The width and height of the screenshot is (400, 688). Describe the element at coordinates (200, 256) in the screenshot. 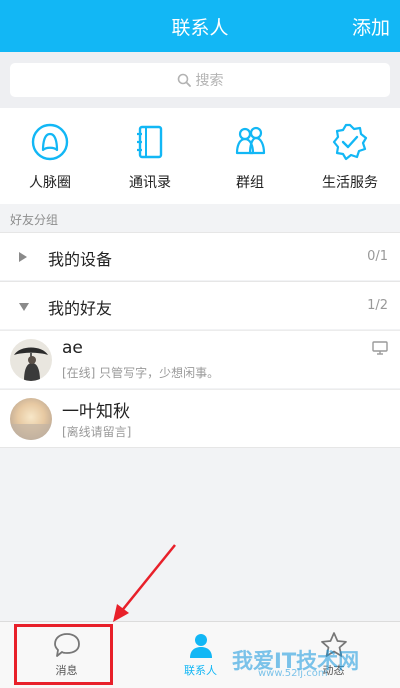

I see `group-row-devices: 我的设备 0/1` at that location.